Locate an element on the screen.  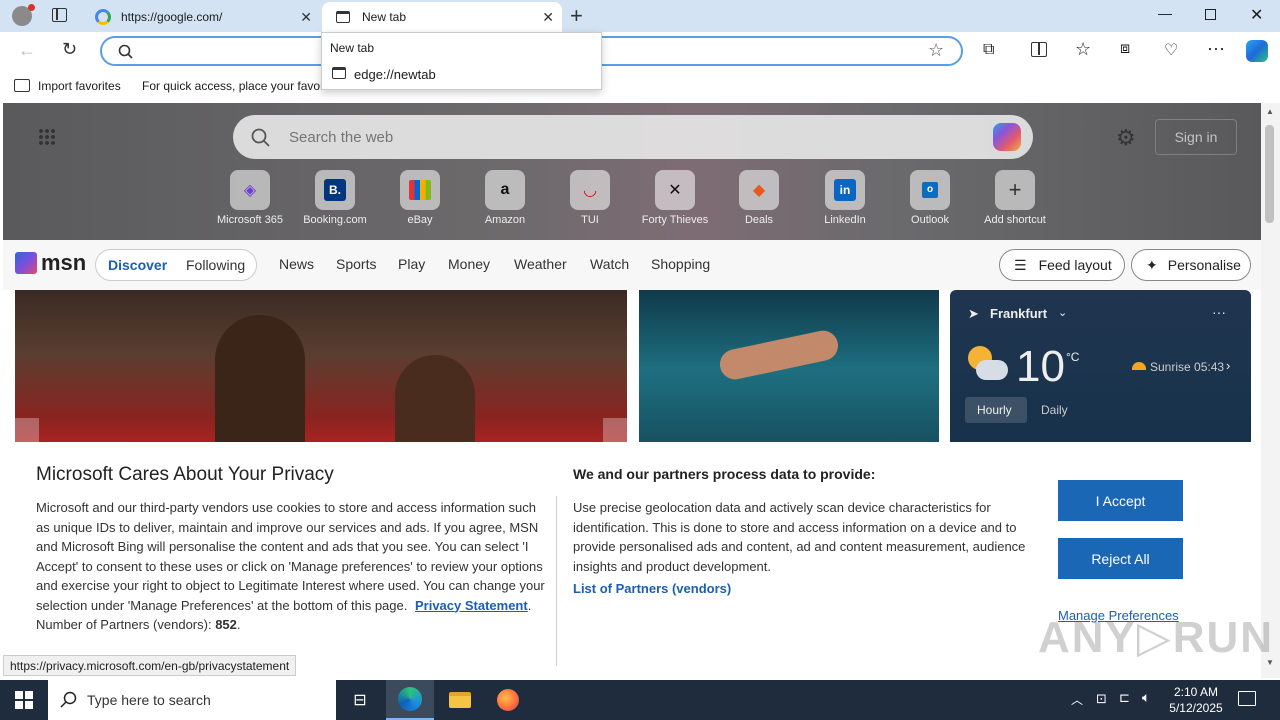
news-photo is located at coordinates (260, 382).